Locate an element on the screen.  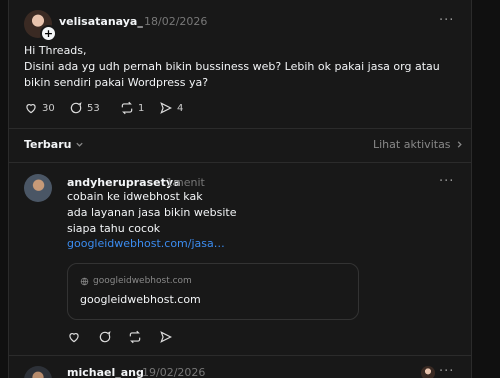
activity-link: Lihat aktivitas is located at coordinates (418, 144).